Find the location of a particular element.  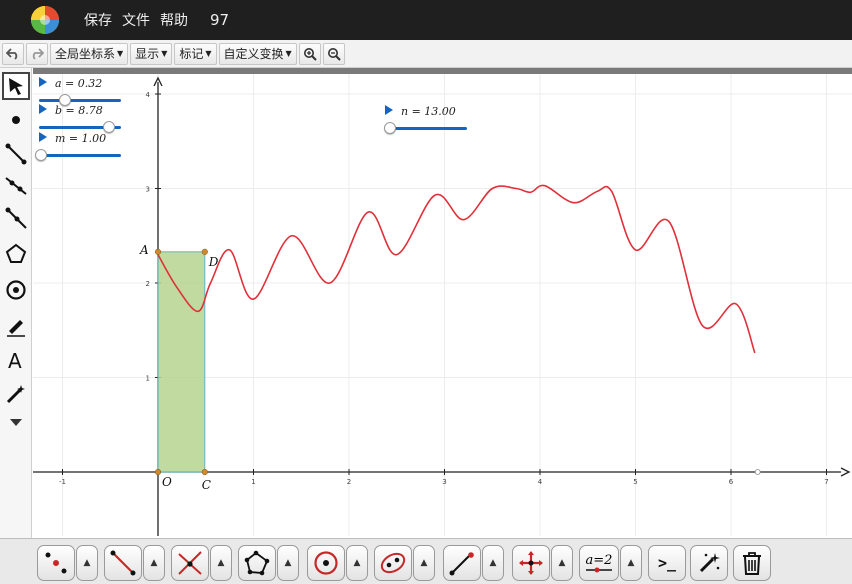

slider-tool-icon is located at coordinates (599, 569).